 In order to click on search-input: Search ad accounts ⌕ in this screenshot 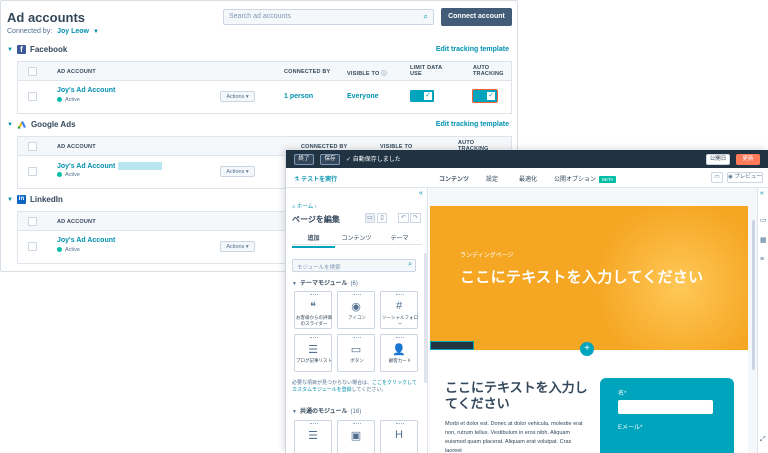, I will do `click(328, 17)`.